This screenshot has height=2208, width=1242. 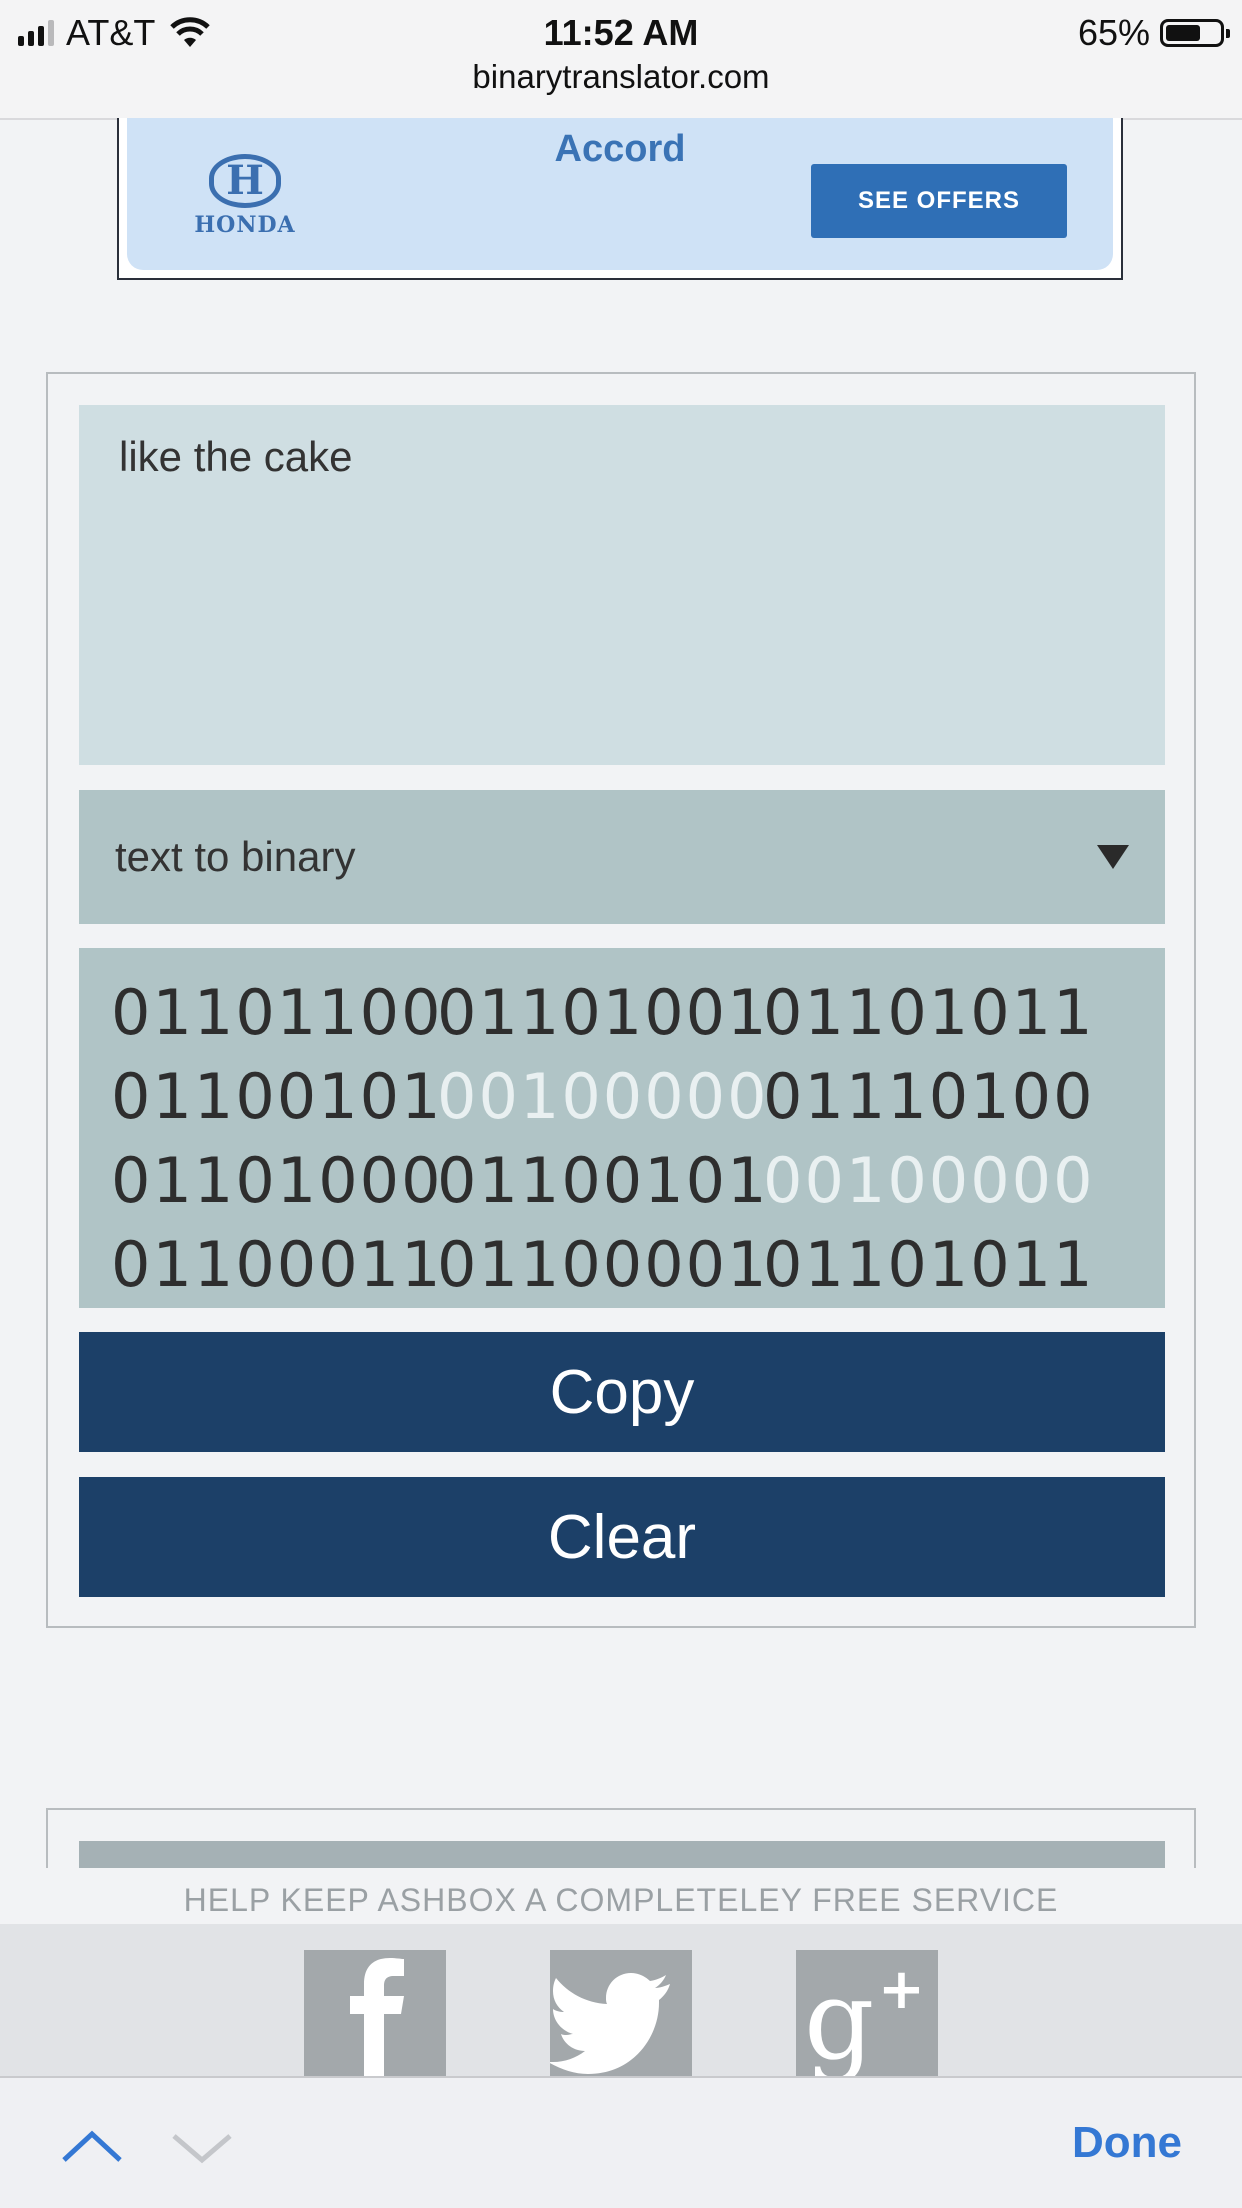 I want to click on battery-percent: 65%, so click(x=1113, y=32).